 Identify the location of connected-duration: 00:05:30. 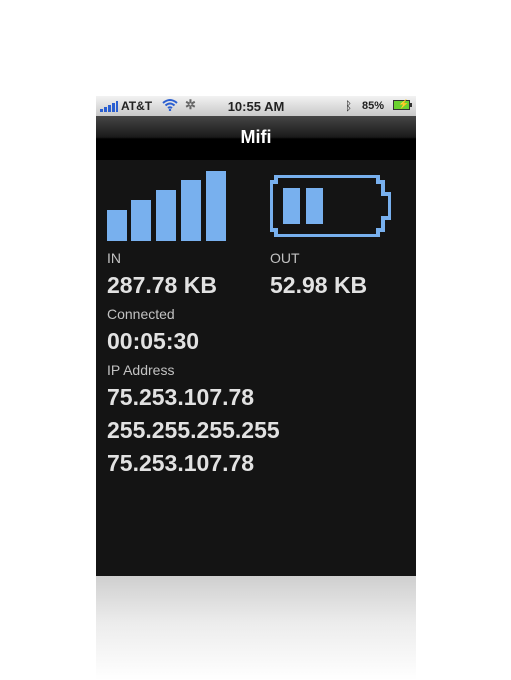
(153, 341).